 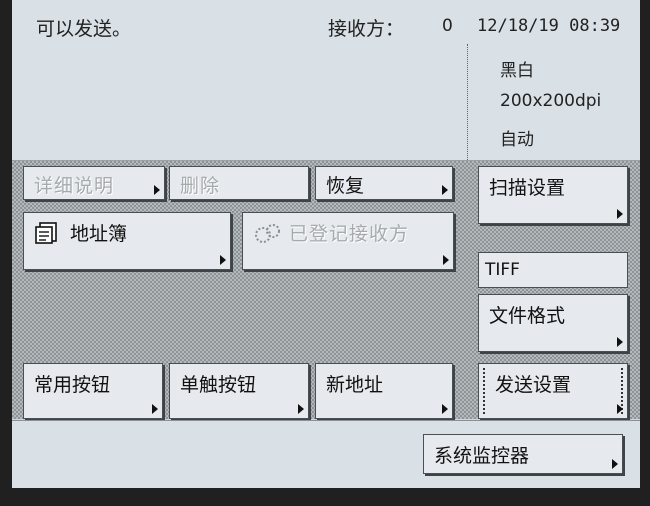 I want to click on registered-destinations-button: 已登记接收方, so click(x=348, y=241).